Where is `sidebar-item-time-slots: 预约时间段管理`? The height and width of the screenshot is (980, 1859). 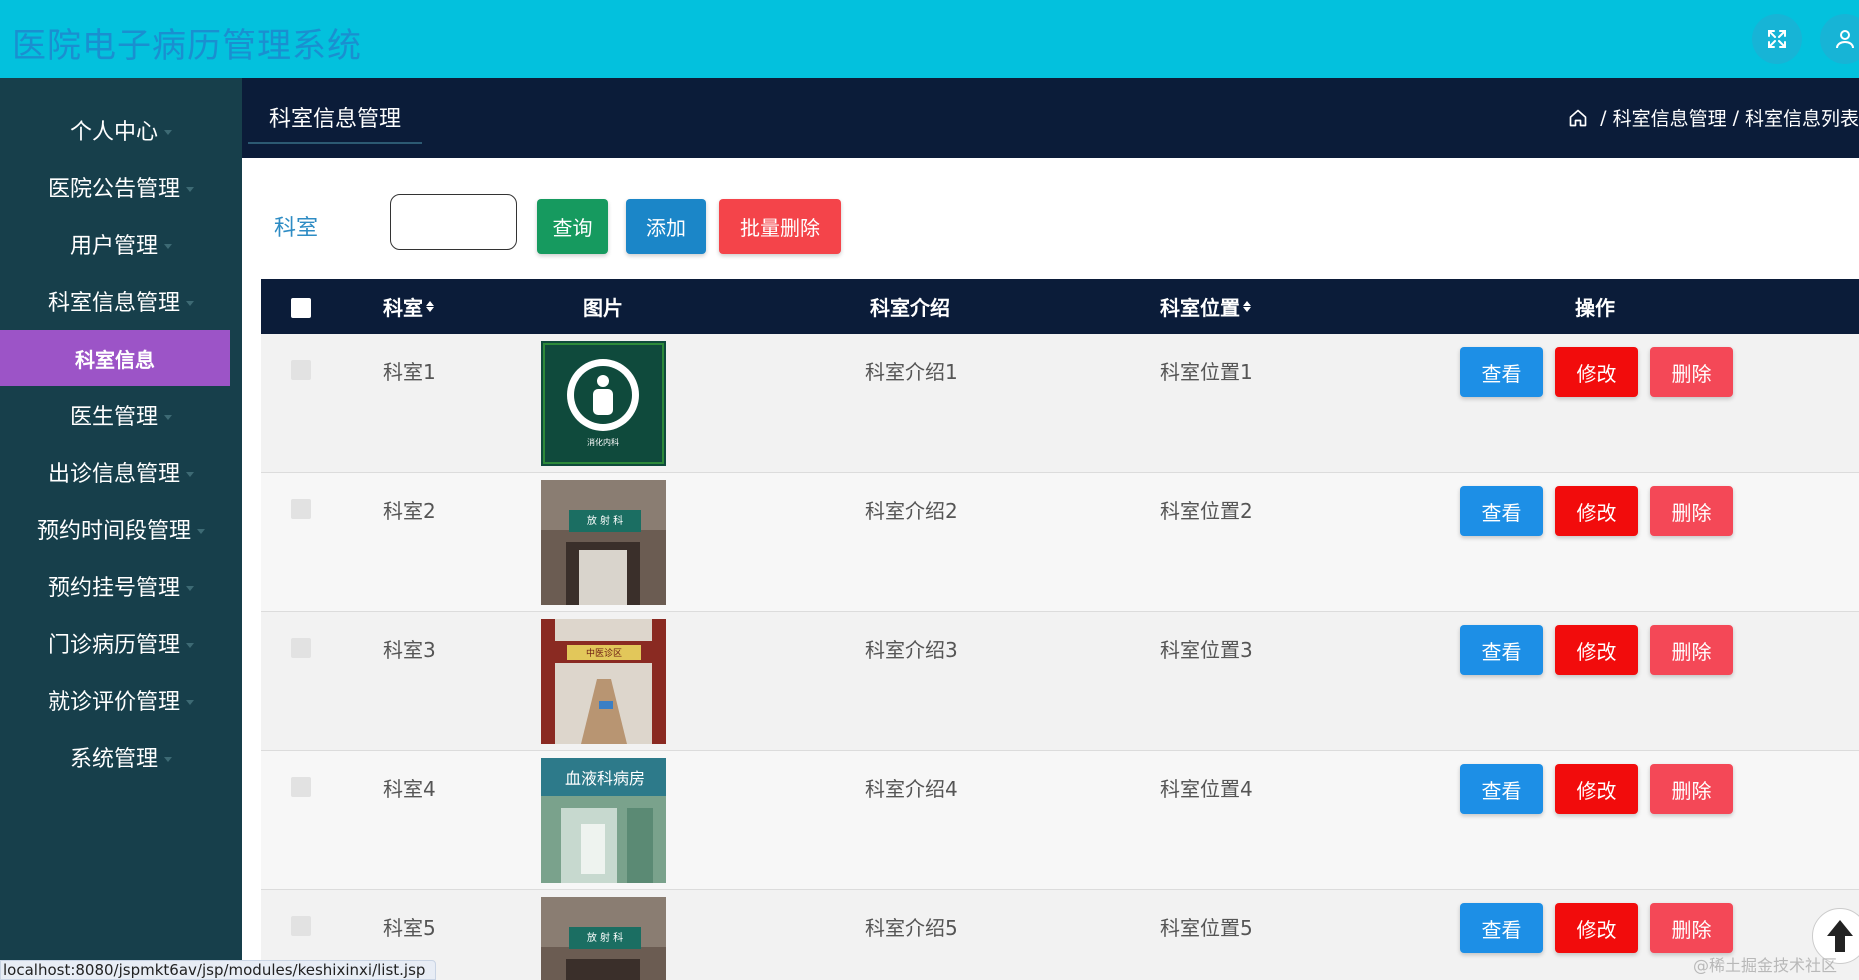 sidebar-item-time-slots: 预约时间段管理 is located at coordinates (121, 529).